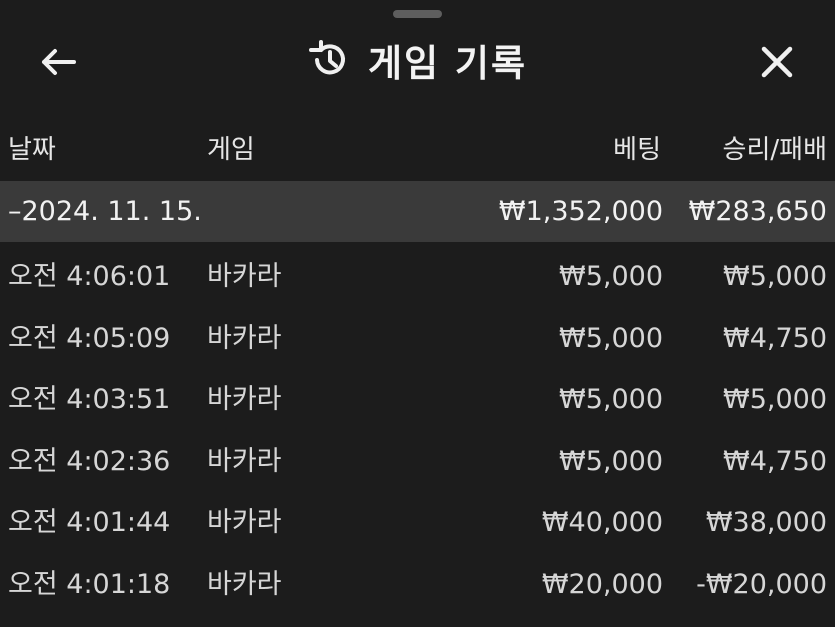  I want to click on history-icon, so click(326, 57).